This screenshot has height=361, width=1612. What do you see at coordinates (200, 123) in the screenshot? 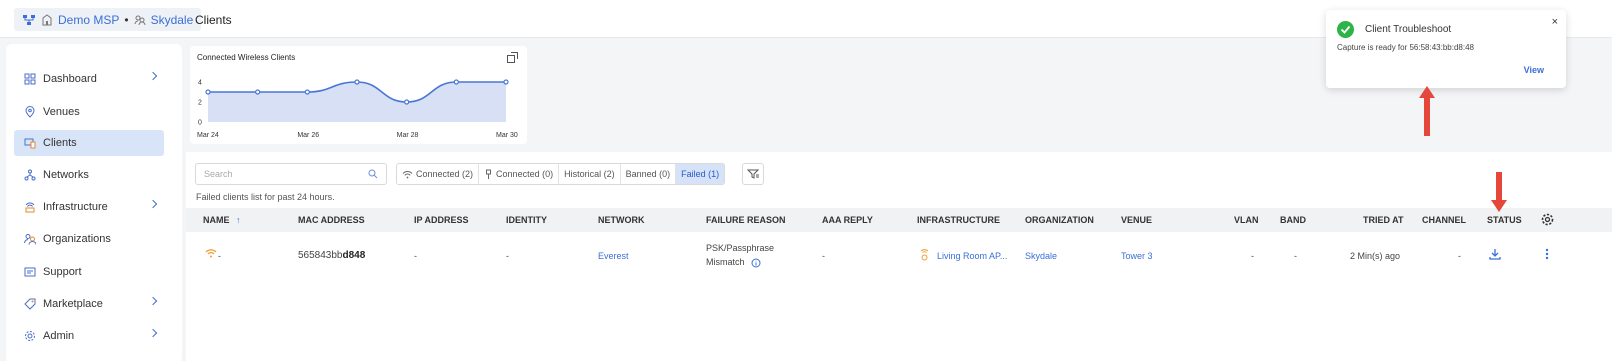
I see `chart-y-tick-label: 0` at bounding box center [200, 123].